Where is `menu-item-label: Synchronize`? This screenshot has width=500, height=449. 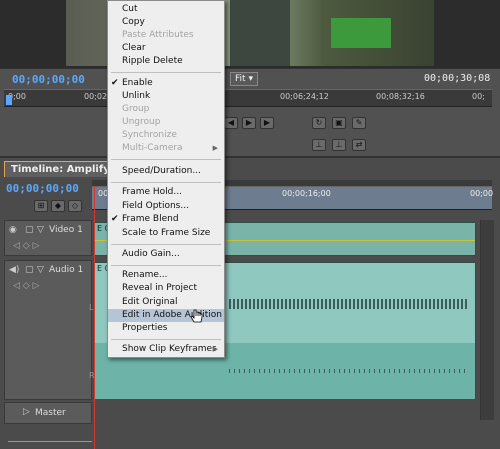
menu-item-label: Synchronize is located at coordinates (149, 135).